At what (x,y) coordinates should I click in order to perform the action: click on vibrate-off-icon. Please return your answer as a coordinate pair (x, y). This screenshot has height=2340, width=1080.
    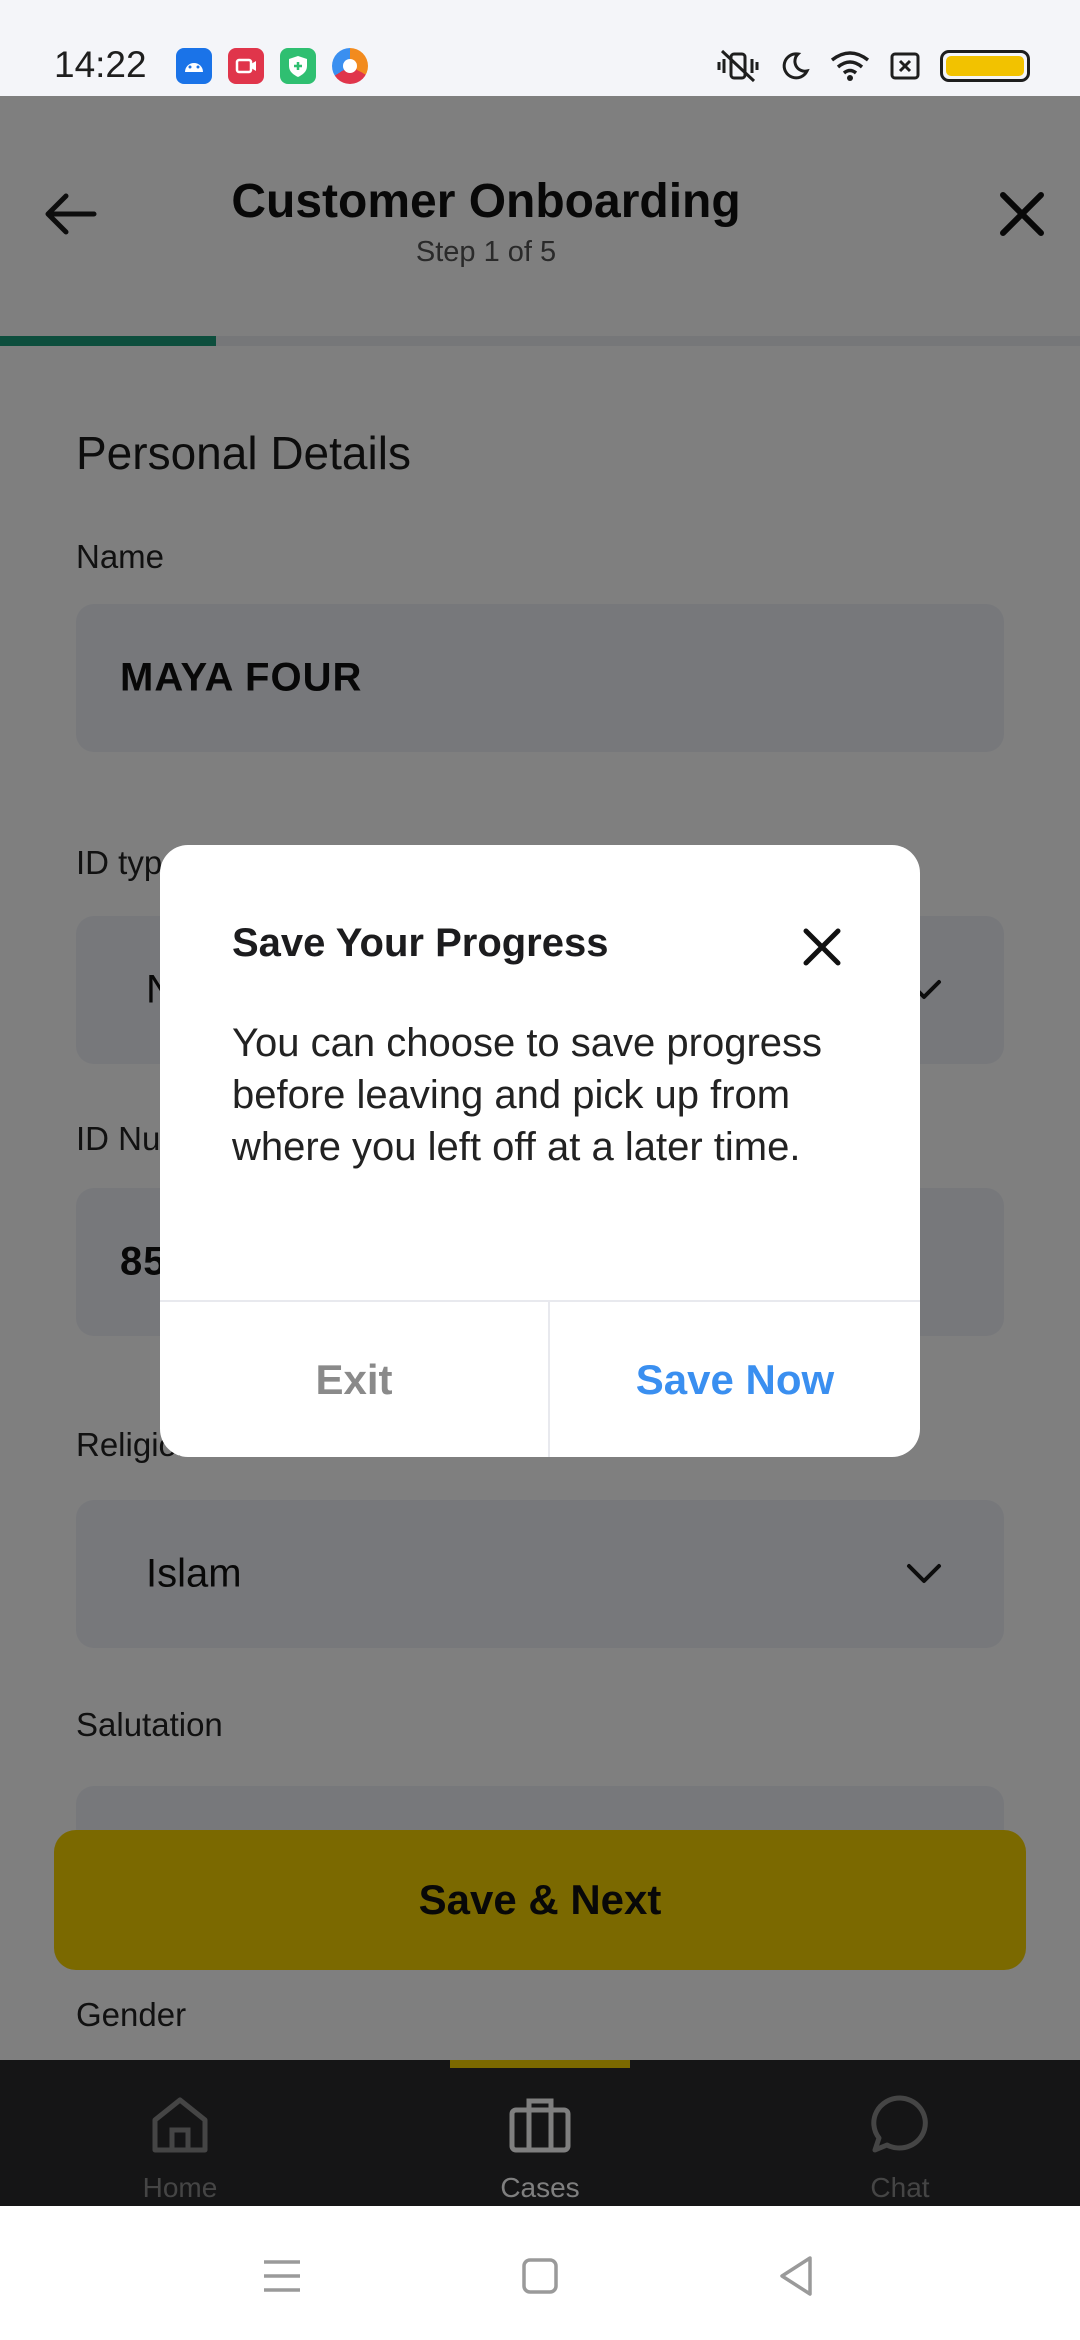
    Looking at the image, I should click on (738, 66).